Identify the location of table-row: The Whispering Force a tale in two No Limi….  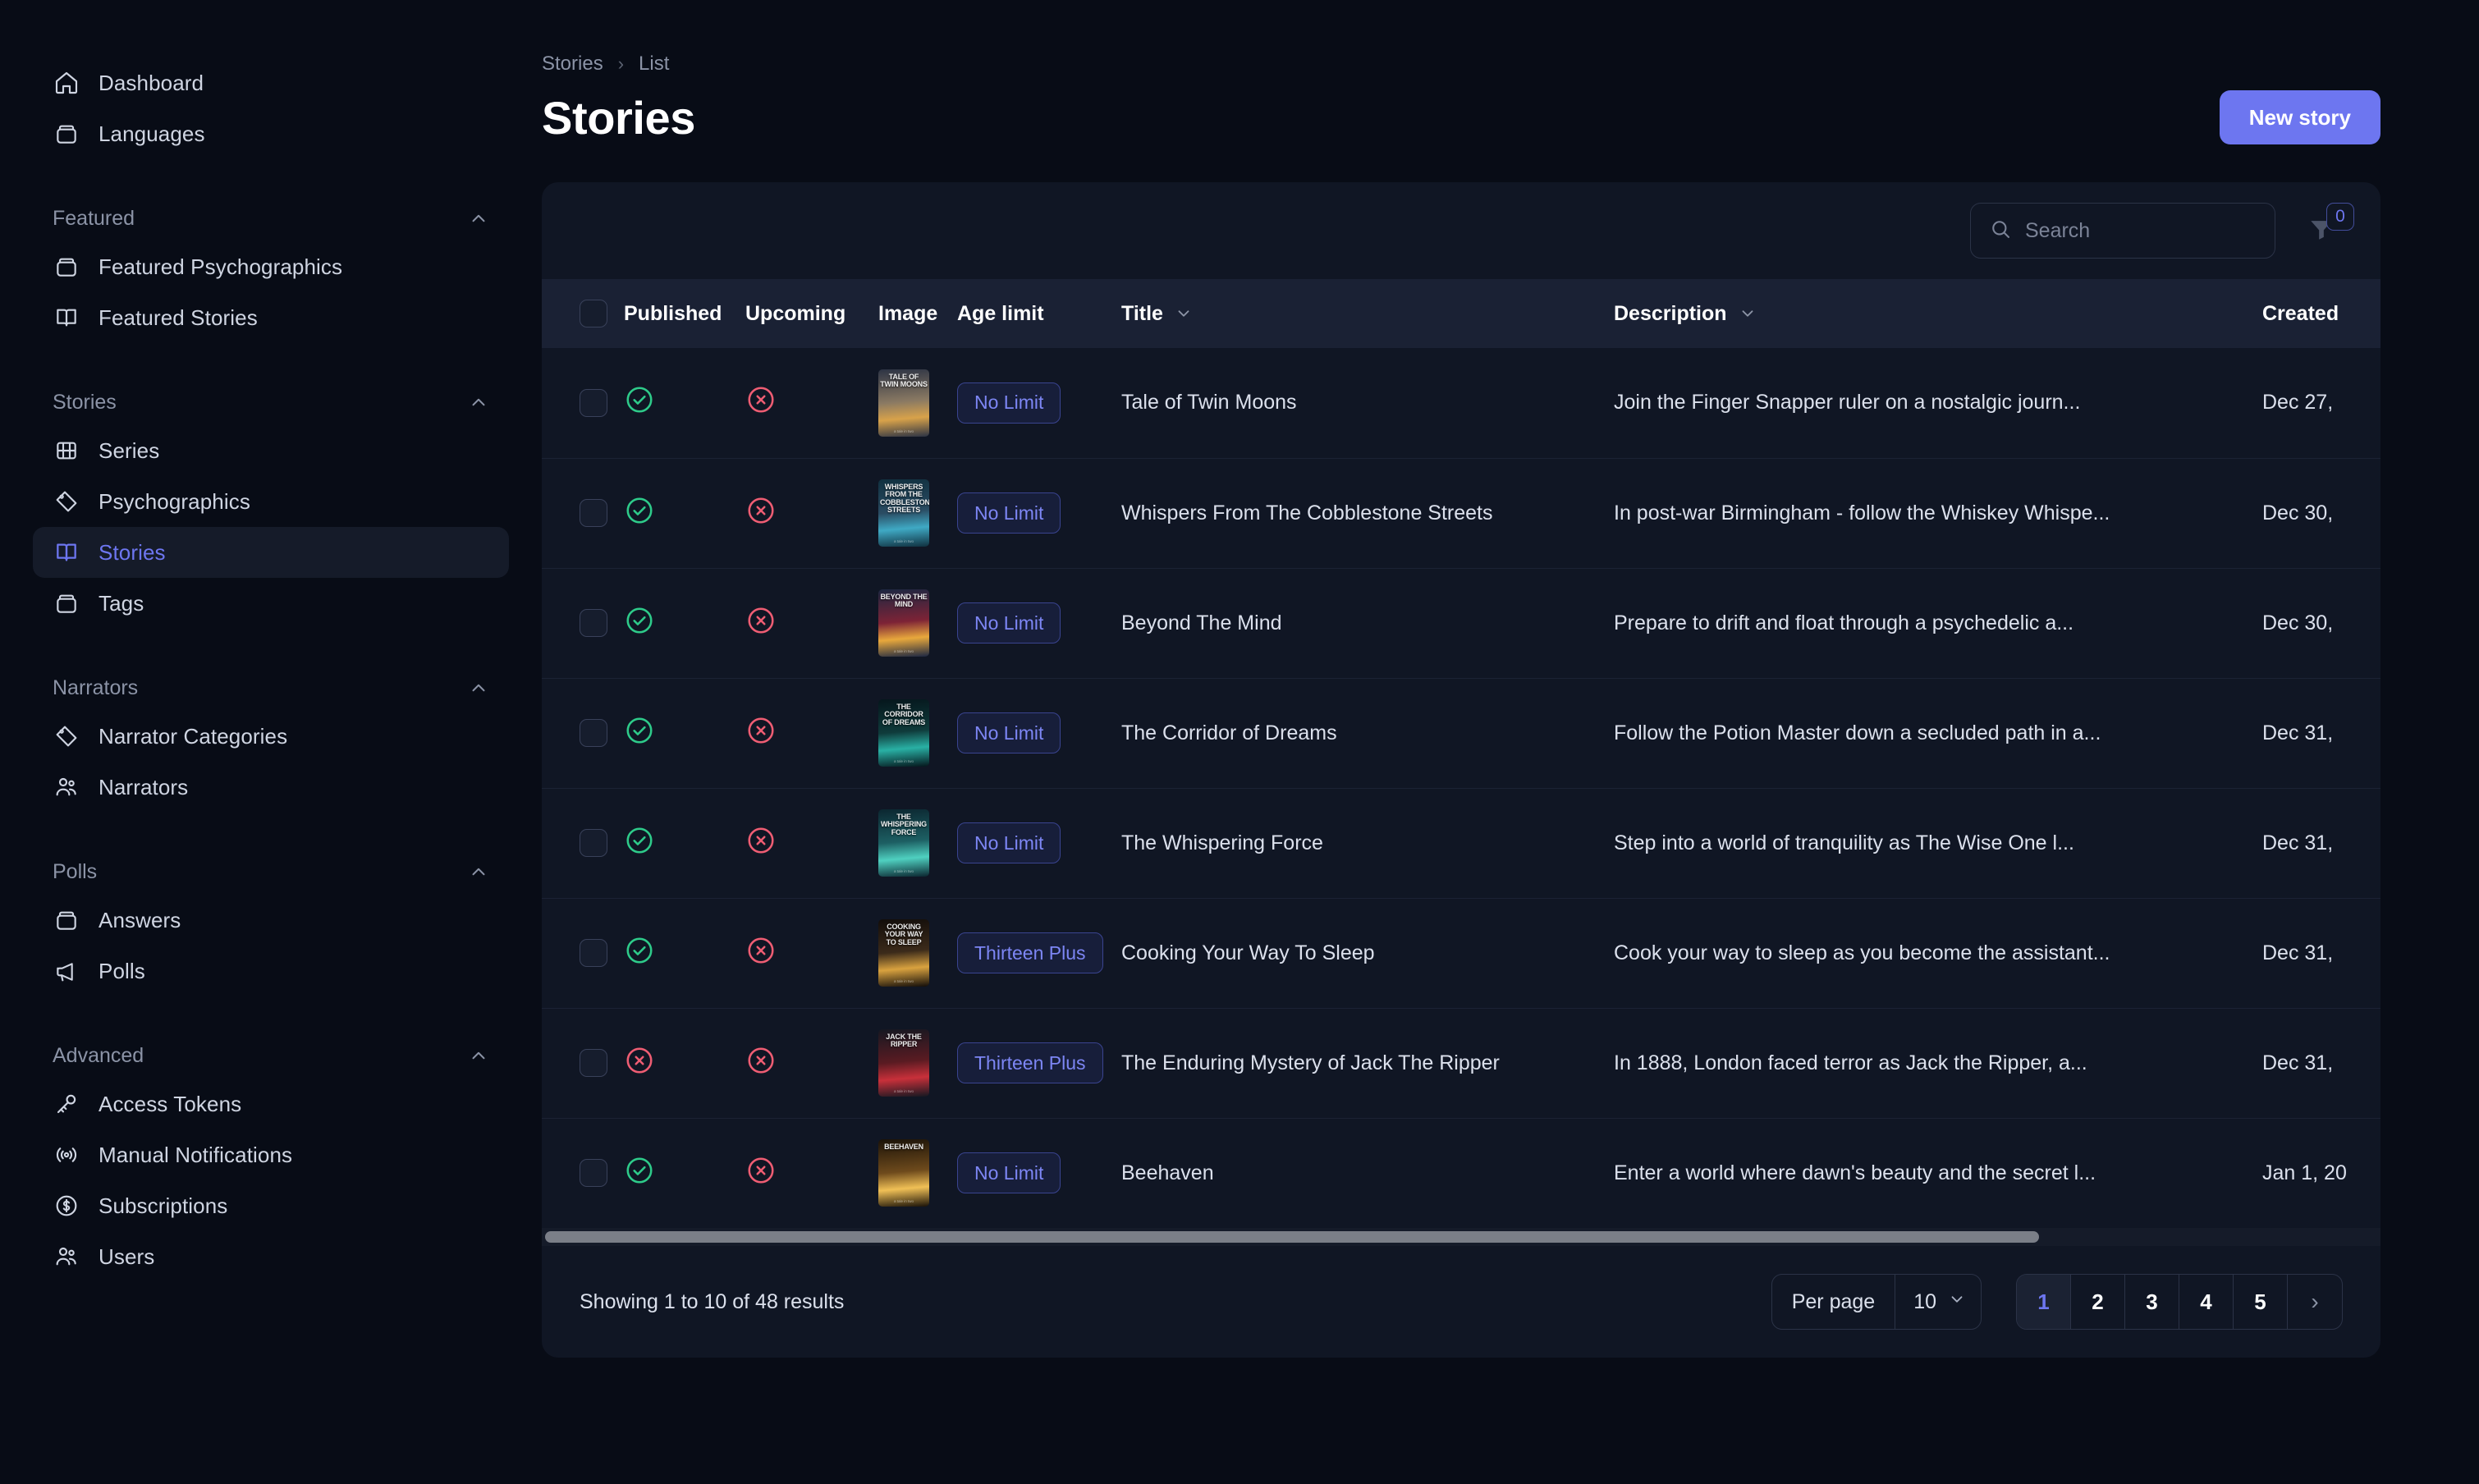
(1461, 843).